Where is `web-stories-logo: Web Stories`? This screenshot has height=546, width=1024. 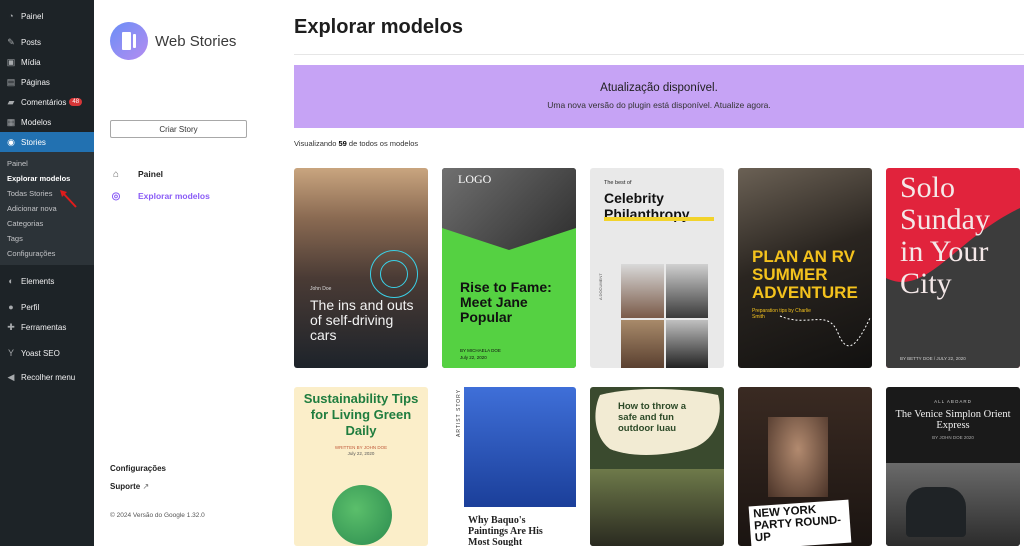
web-stories-logo: Web Stories is located at coordinates (173, 41).